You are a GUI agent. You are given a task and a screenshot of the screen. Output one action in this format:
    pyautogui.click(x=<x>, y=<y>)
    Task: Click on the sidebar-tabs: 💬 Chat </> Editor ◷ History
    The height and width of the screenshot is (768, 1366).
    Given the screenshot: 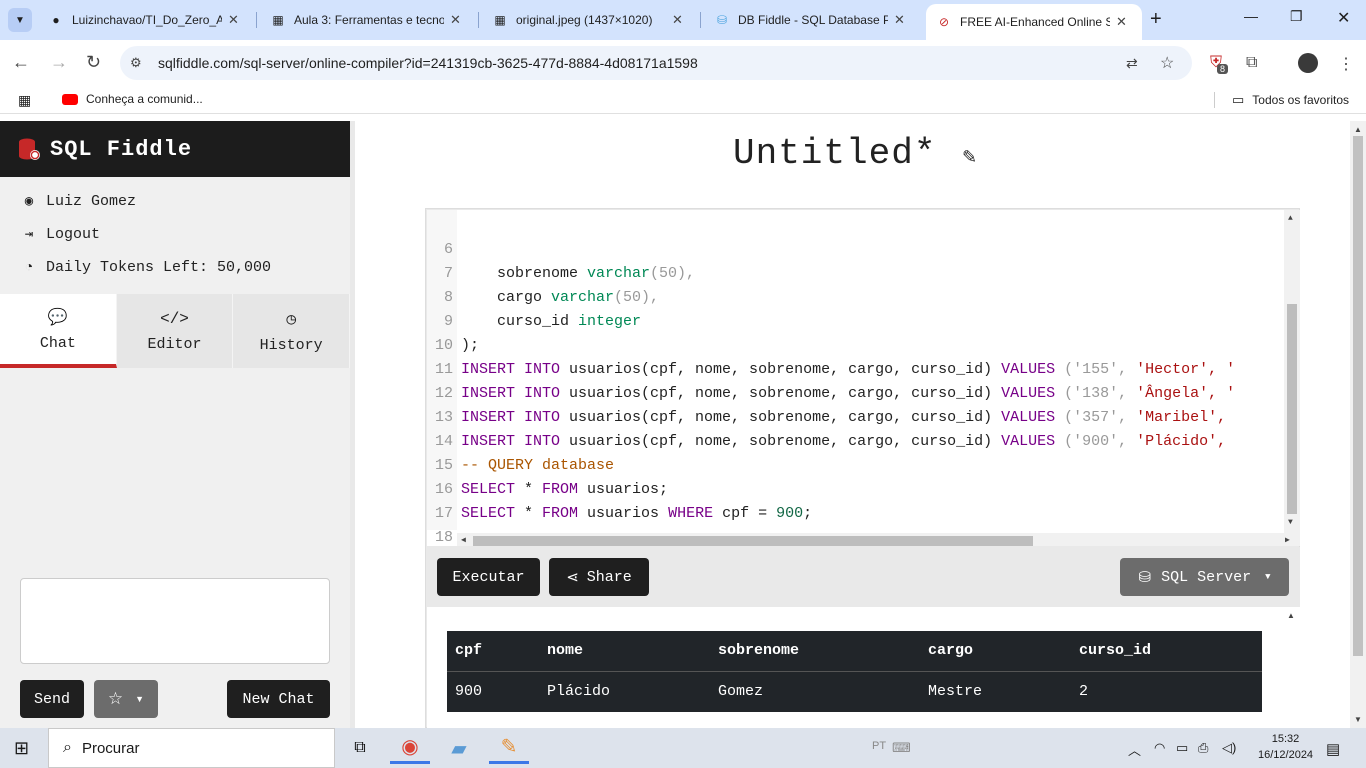 What is the action you would take?
    pyautogui.click(x=175, y=331)
    